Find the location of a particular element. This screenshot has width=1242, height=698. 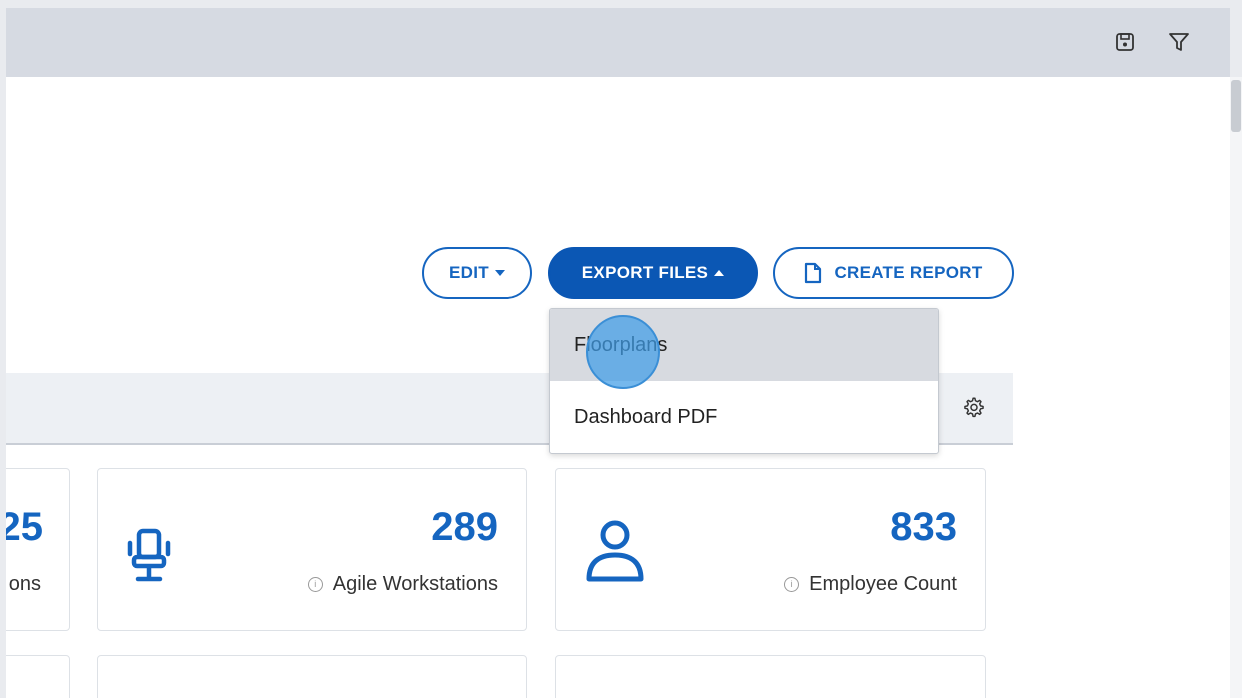

office-chair-icon is located at coordinates (149, 558).